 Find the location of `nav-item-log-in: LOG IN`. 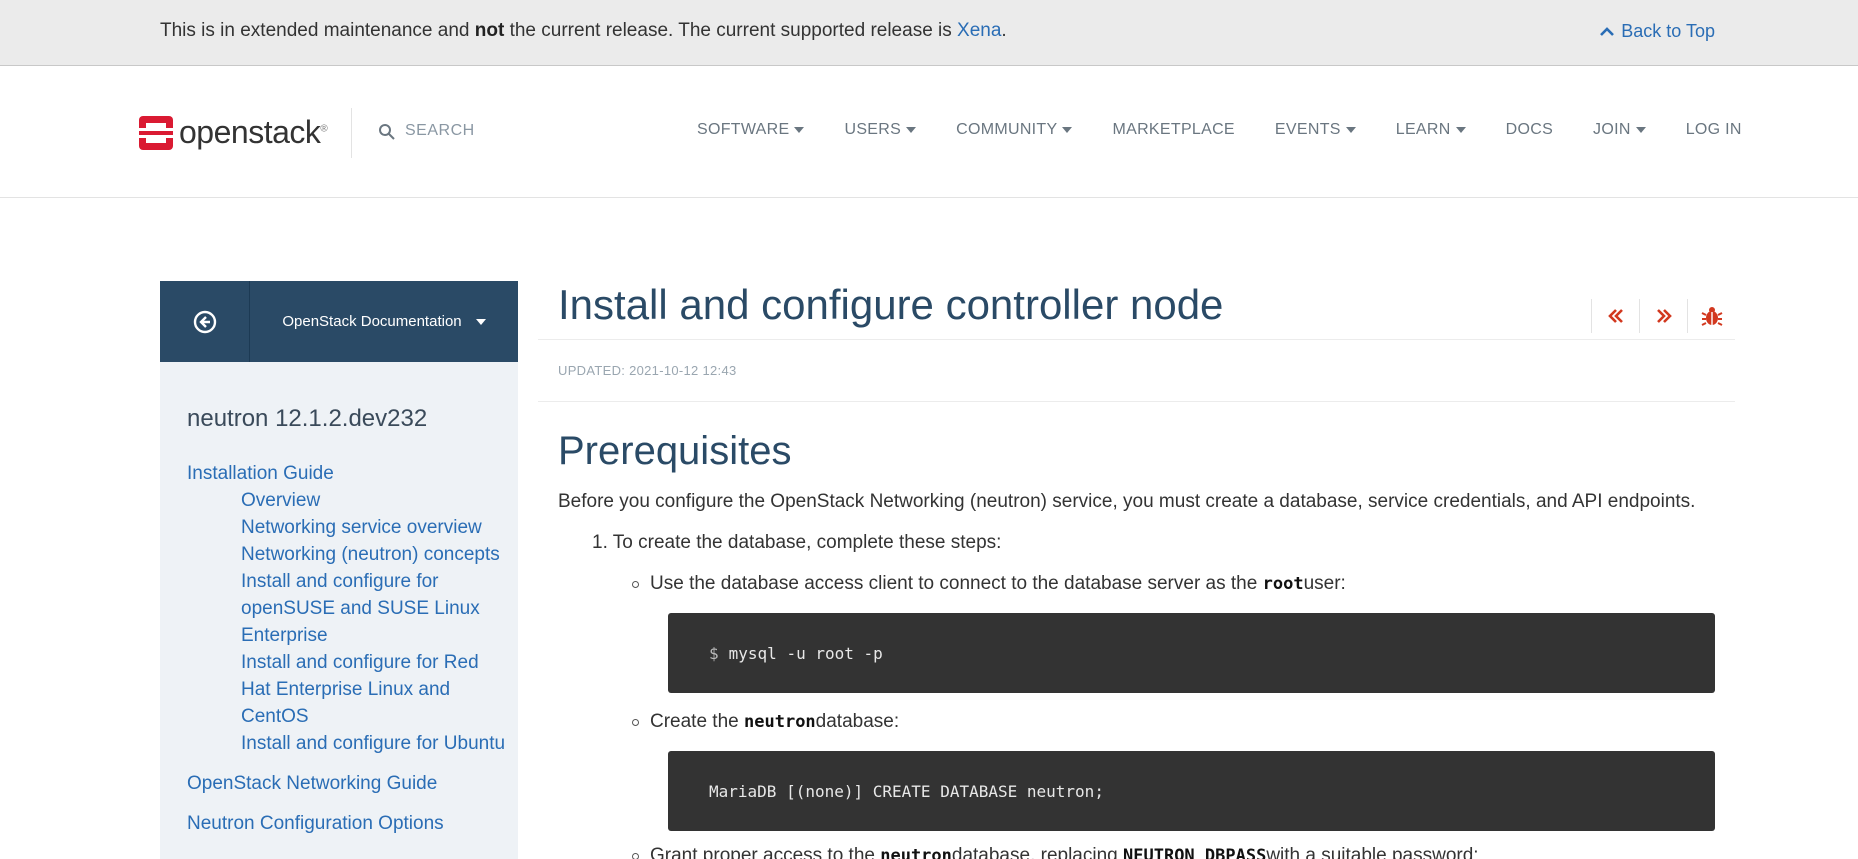

nav-item-log-in: LOG IN is located at coordinates (1714, 130).